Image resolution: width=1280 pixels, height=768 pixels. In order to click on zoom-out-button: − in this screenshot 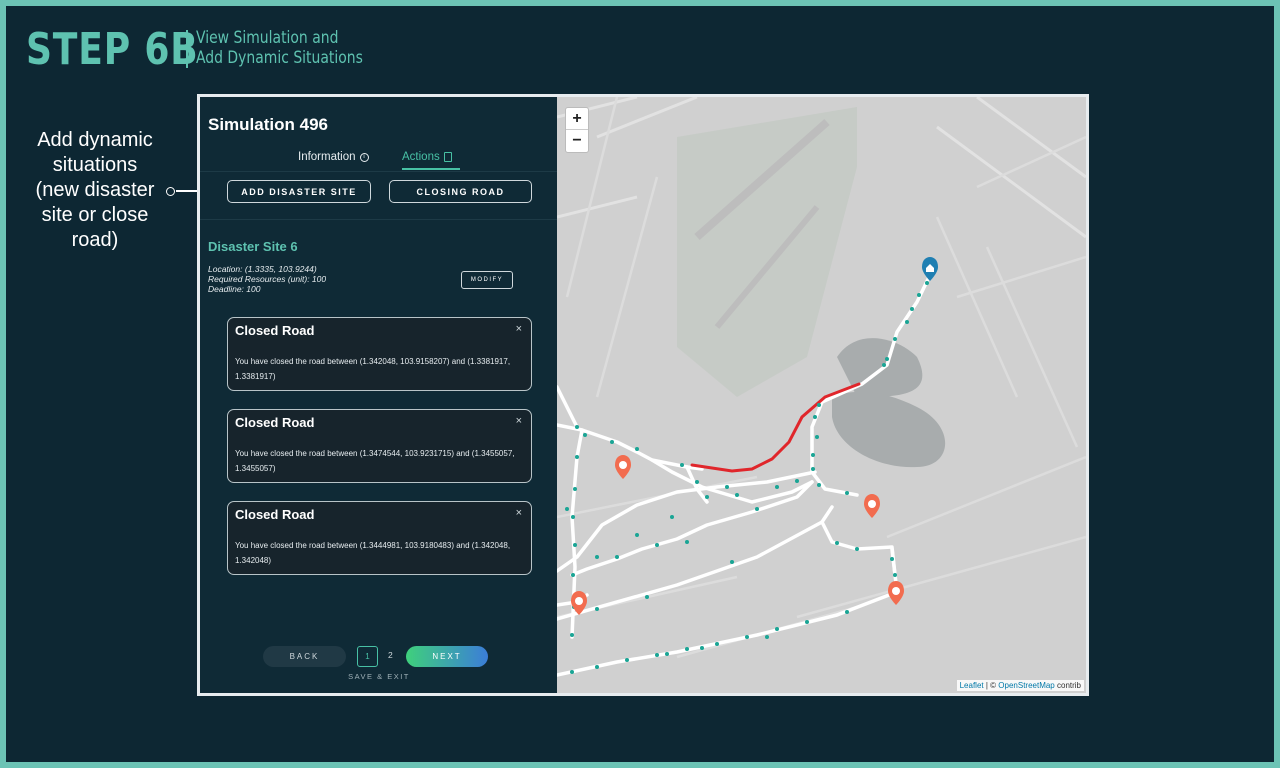, I will do `click(577, 141)`.